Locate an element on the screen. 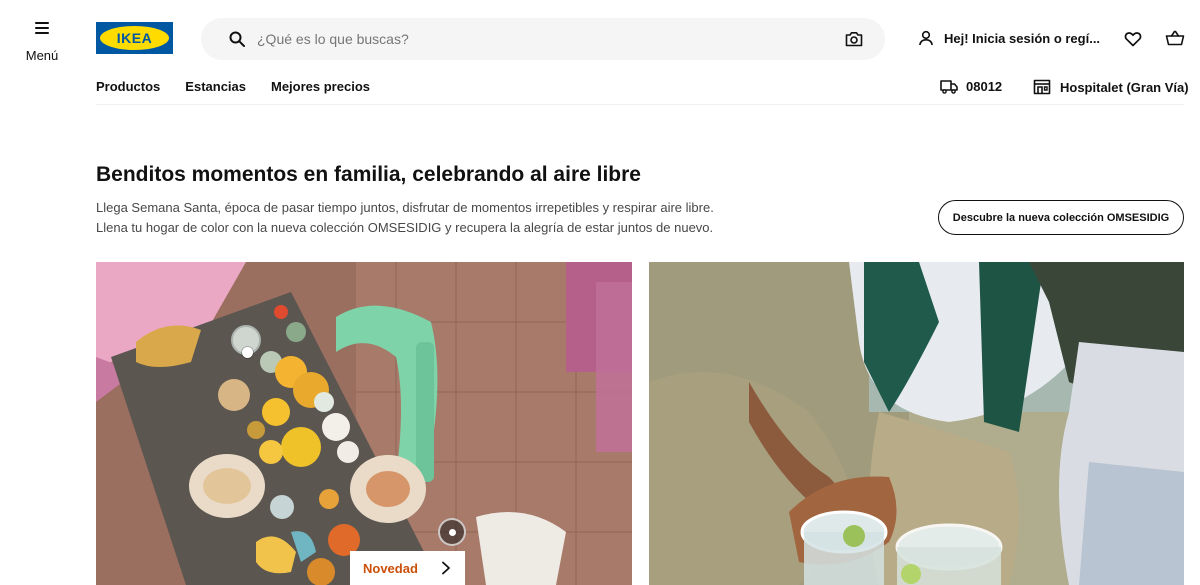  main-nav: Productos Estancias Mejores precios is located at coordinates (233, 86).